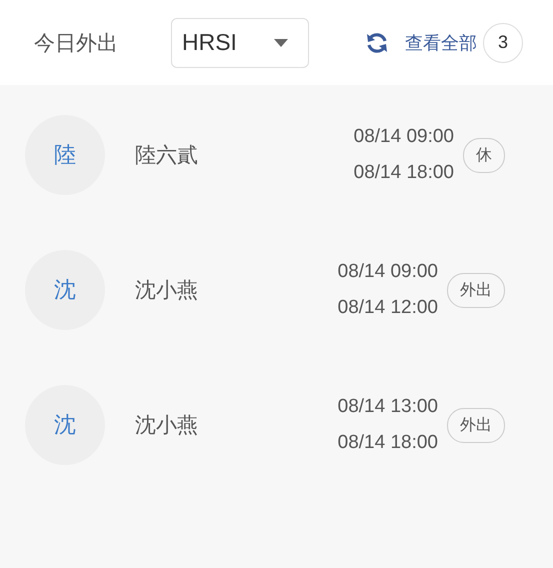 The width and height of the screenshot is (553, 568). What do you see at coordinates (388, 407) in the screenshot?
I see `start-time: 08/14 13:00` at bounding box center [388, 407].